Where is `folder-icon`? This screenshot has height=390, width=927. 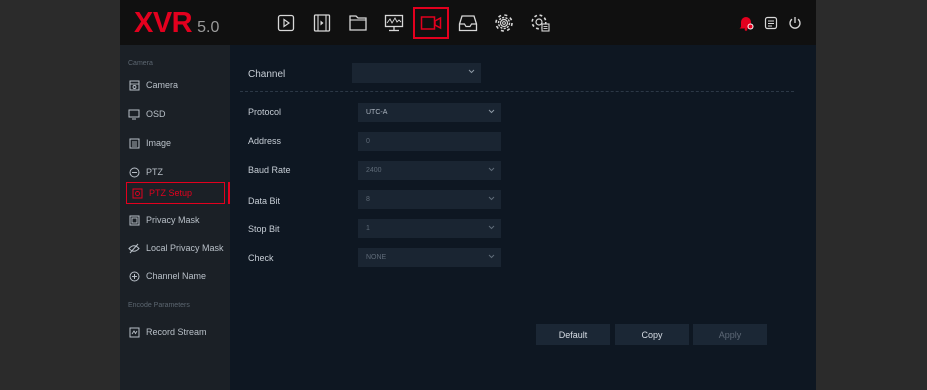
folder-icon is located at coordinates (358, 23).